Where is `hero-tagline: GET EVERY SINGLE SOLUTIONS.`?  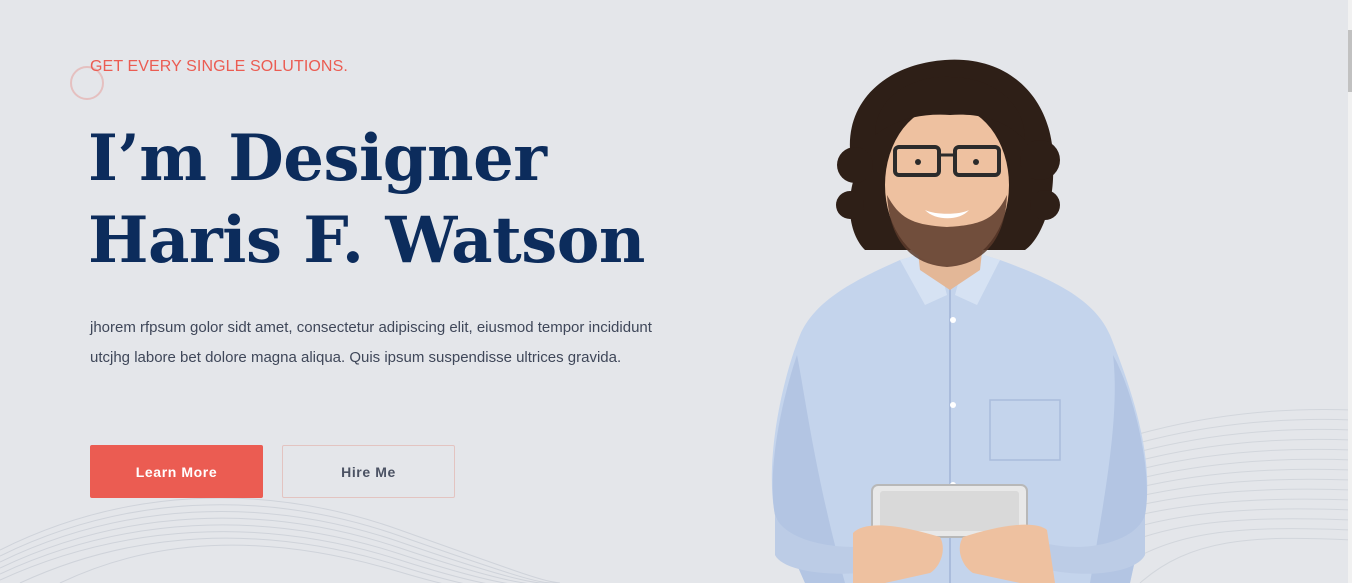
hero-tagline: GET EVERY SINGLE SOLUTIONS. is located at coordinates (219, 66).